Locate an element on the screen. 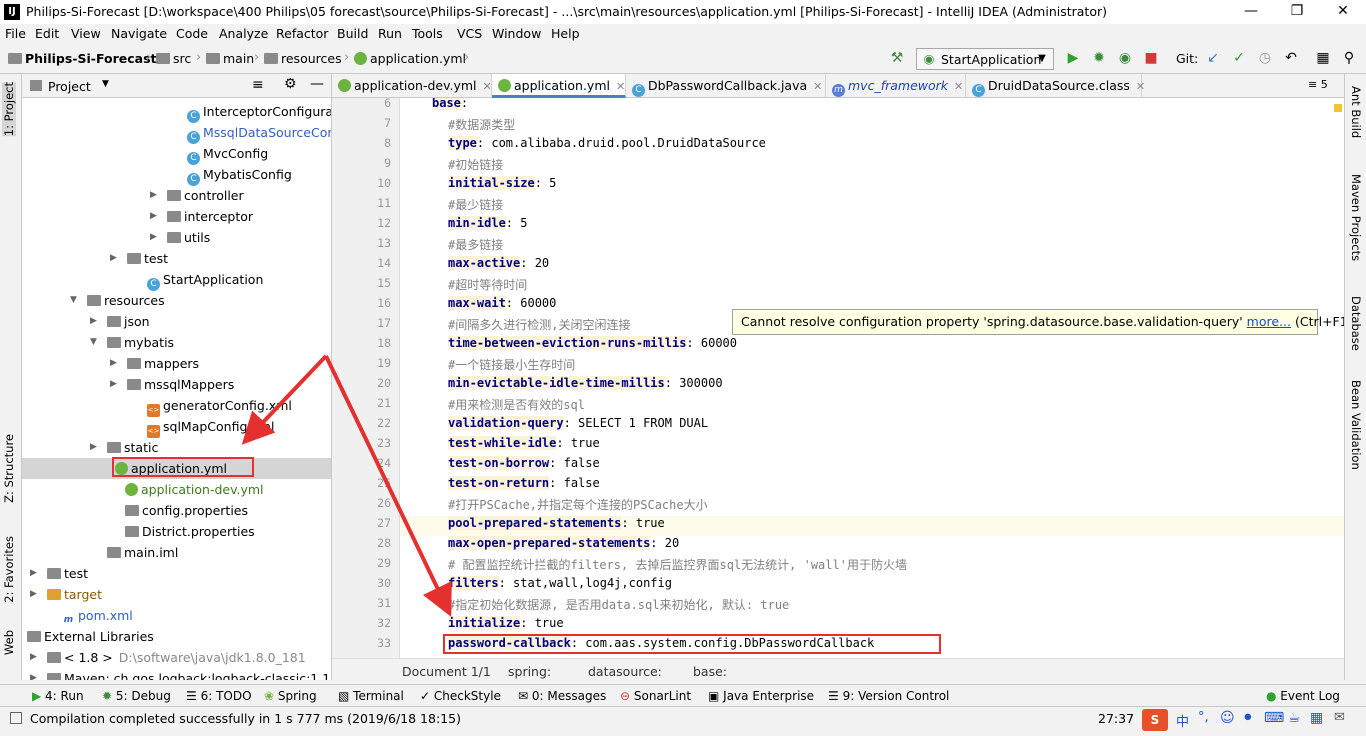 The height and width of the screenshot is (736, 1366). microphone-icon: ⚫ is located at coordinates (1248, 718).